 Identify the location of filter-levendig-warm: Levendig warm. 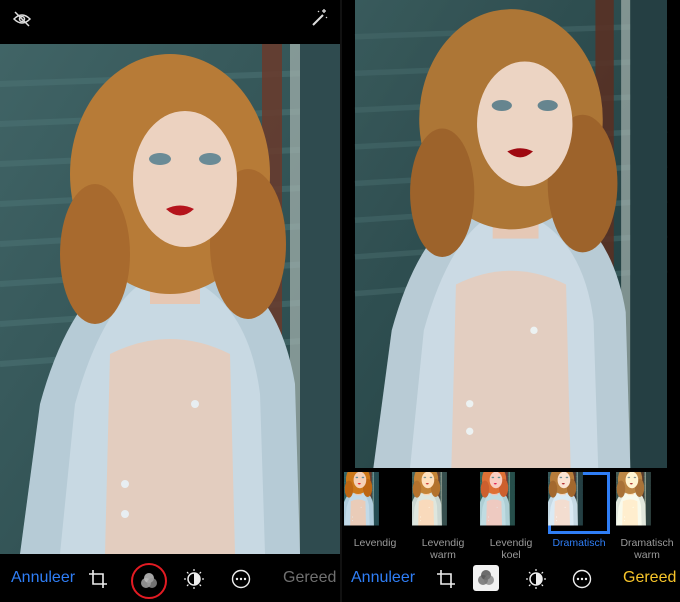
(443, 516).